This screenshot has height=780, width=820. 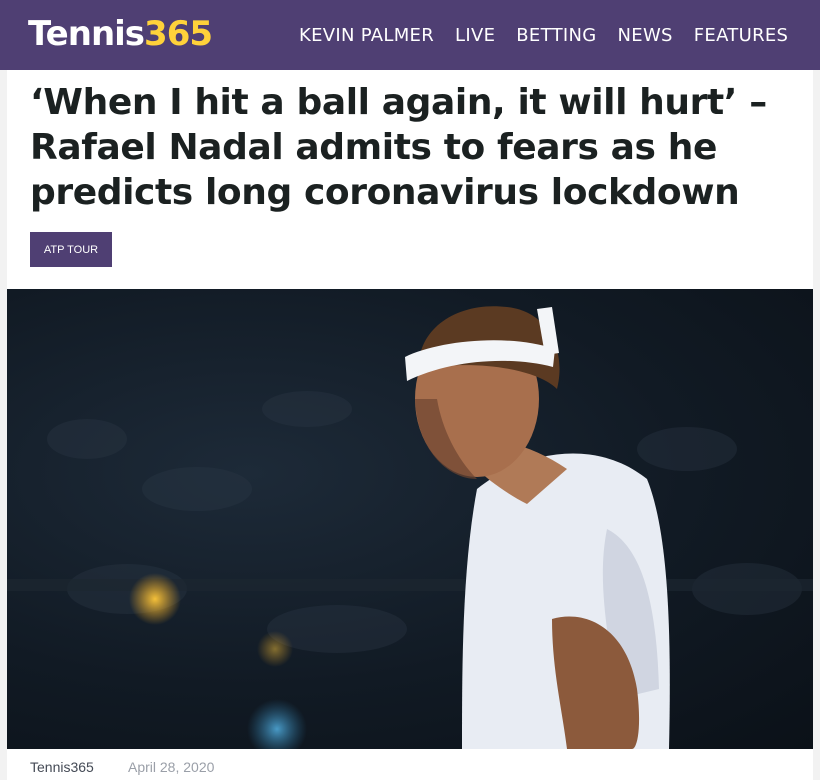 What do you see at coordinates (178, 34) in the screenshot?
I see `logo-number: 365` at bounding box center [178, 34].